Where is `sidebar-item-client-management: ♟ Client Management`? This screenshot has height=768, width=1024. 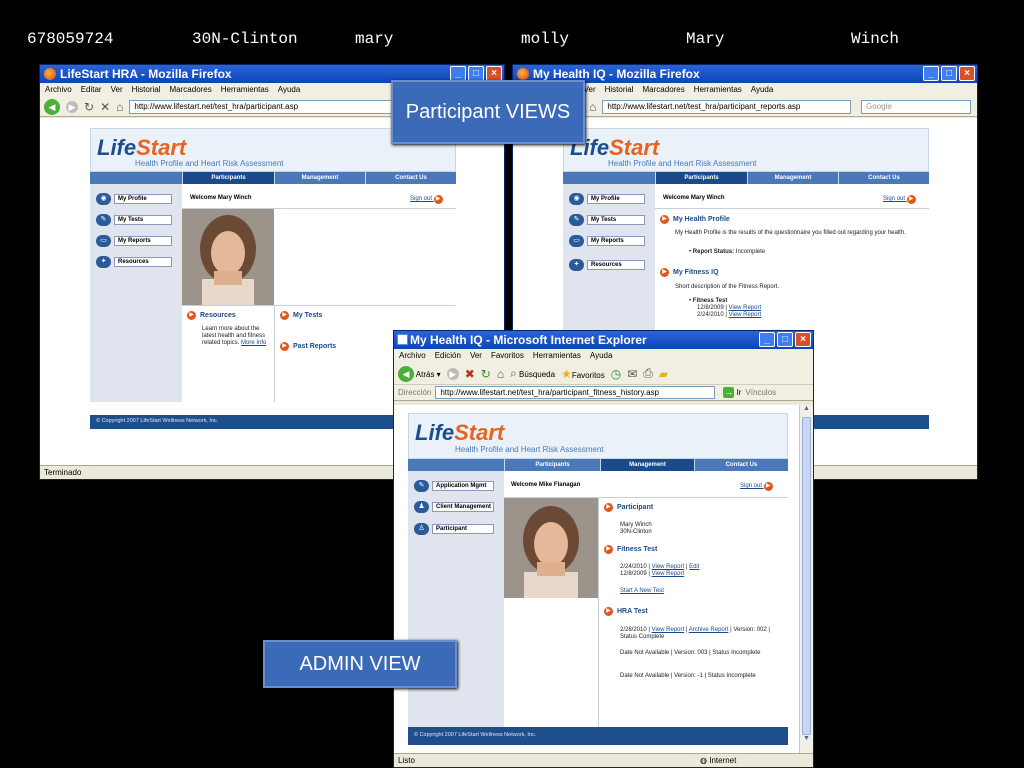 sidebar-item-client-management: ♟ Client Management is located at coordinates (454, 507).